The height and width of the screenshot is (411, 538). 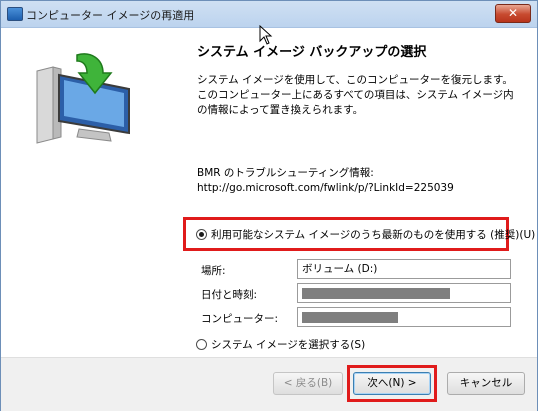 I want to click on computer-field, so click(x=404, y=317).